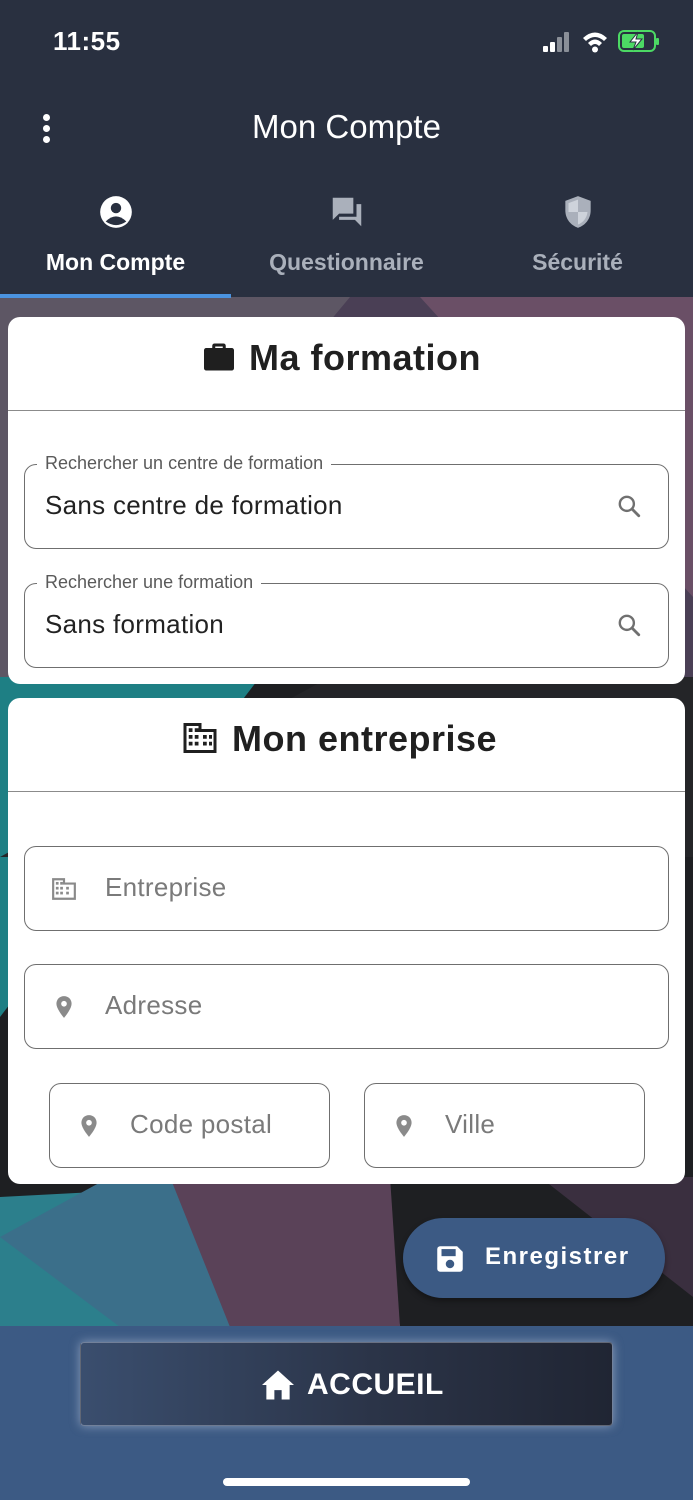  What do you see at coordinates (450, 1259) in the screenshot?
I see `save-icon` at bounding box center [450, 1259].